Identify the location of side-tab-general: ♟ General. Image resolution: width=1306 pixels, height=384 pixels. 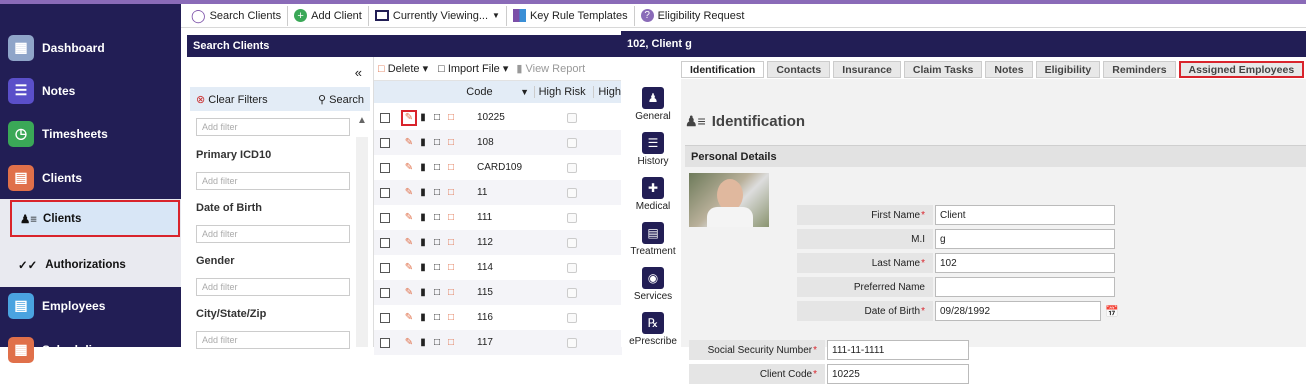
(653, 110).